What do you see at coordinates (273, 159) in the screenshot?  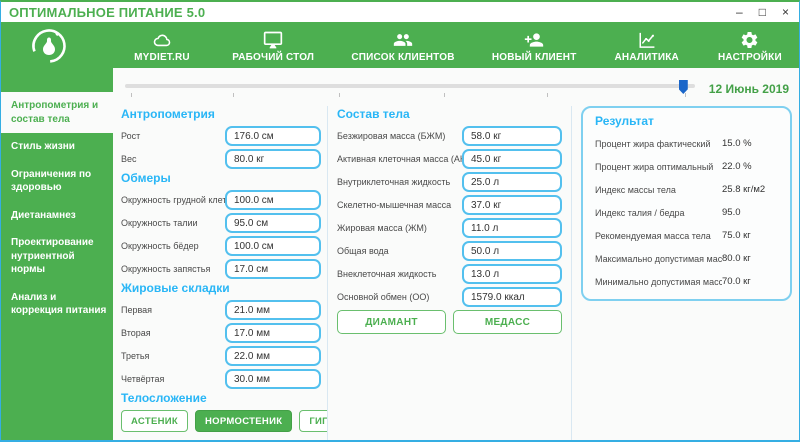 I see `weight-input` at bounding box center [273, 159].